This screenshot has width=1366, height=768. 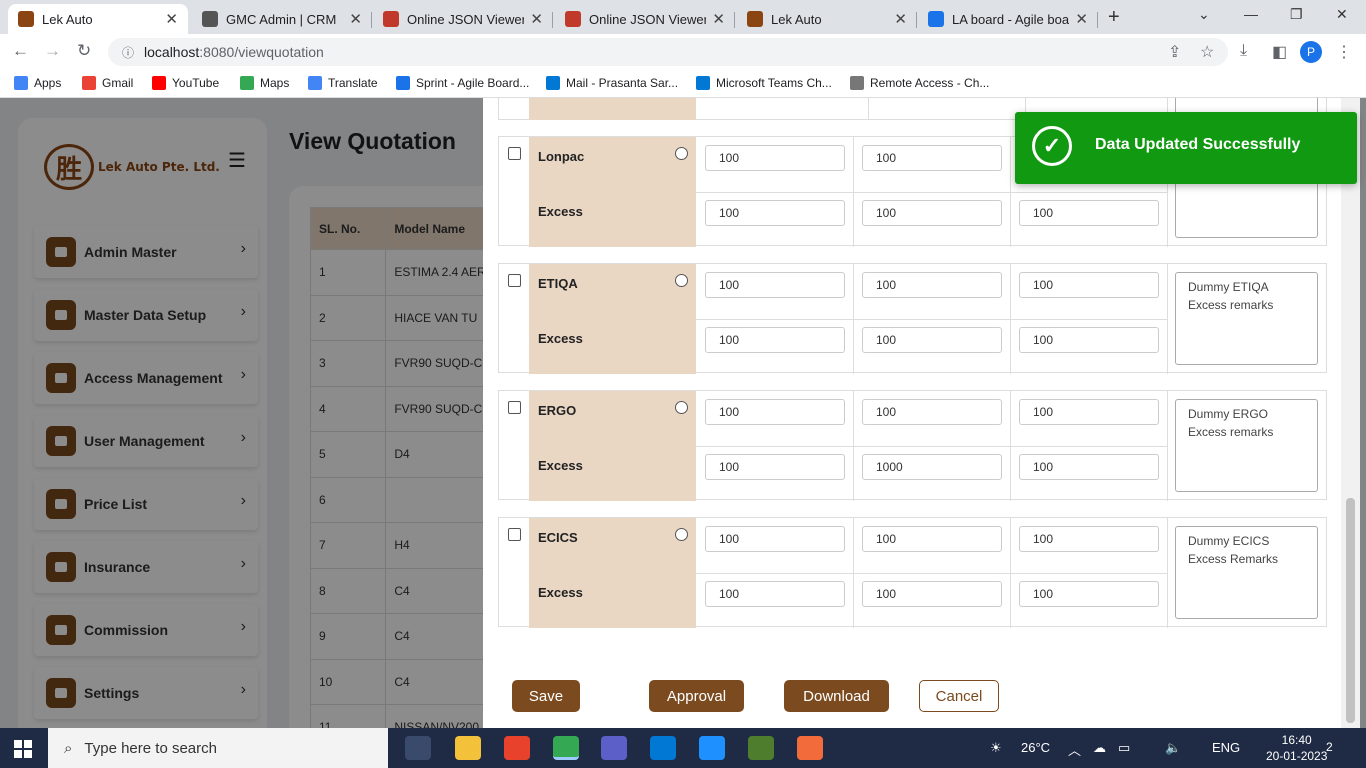 What do you see at coordinates (468, 748) in the screenshot?
I see `file-explorer-icon` at bounding box center [468, 748].